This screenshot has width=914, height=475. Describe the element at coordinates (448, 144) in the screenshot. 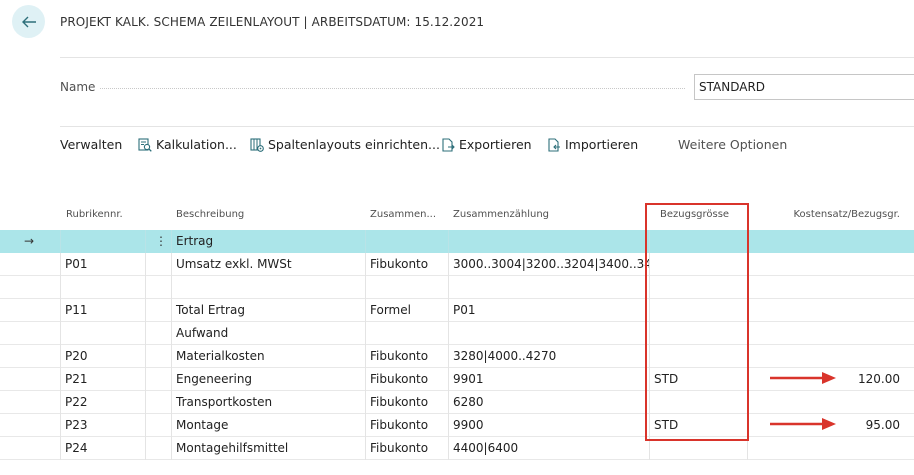

I see `export-icon` at that location.